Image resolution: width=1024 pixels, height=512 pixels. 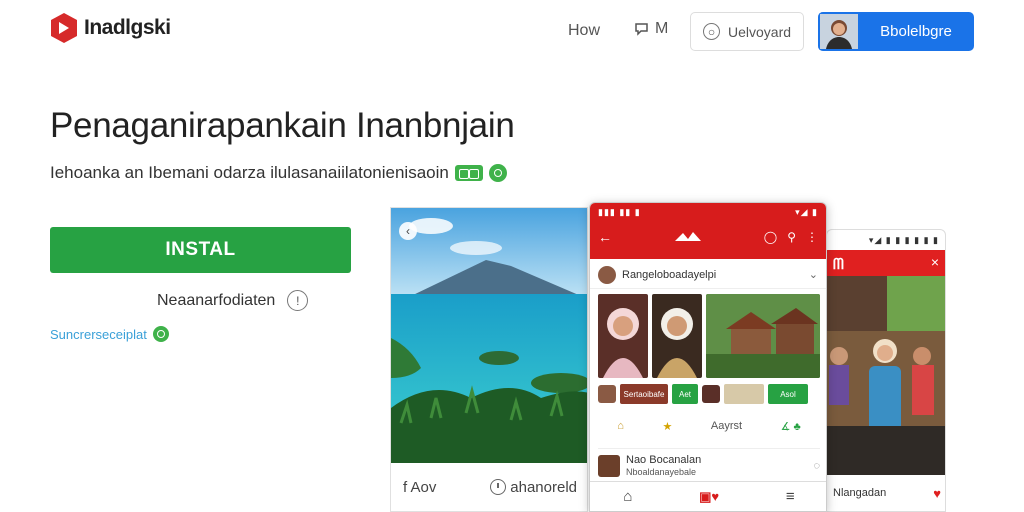 What do you see at coordinates (763, 336) in the screenshot?
I see `house-tile` at bounding box center [763, 336].